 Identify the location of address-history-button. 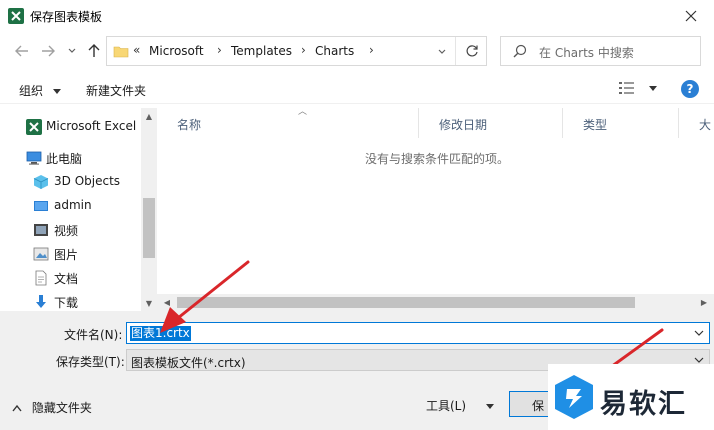
(442, 53).